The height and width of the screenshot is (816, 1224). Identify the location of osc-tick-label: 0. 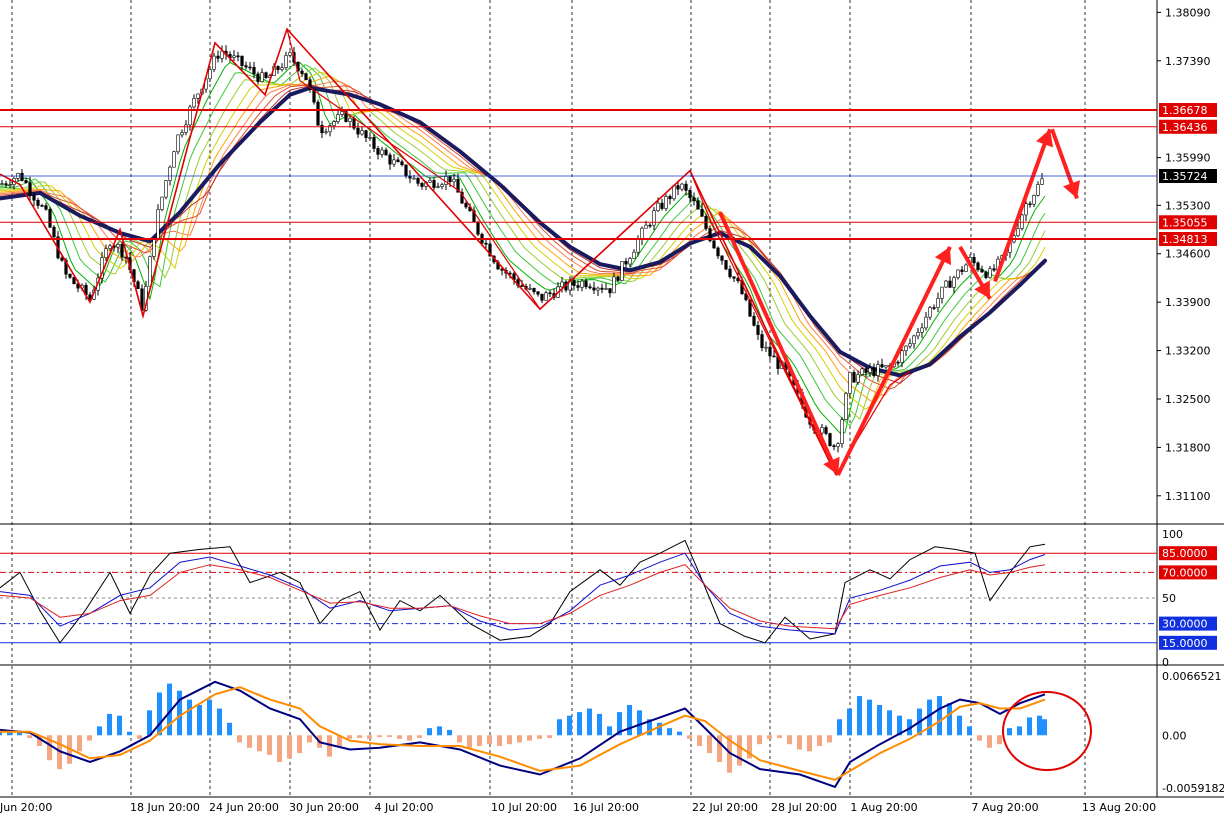
(1165, 662).